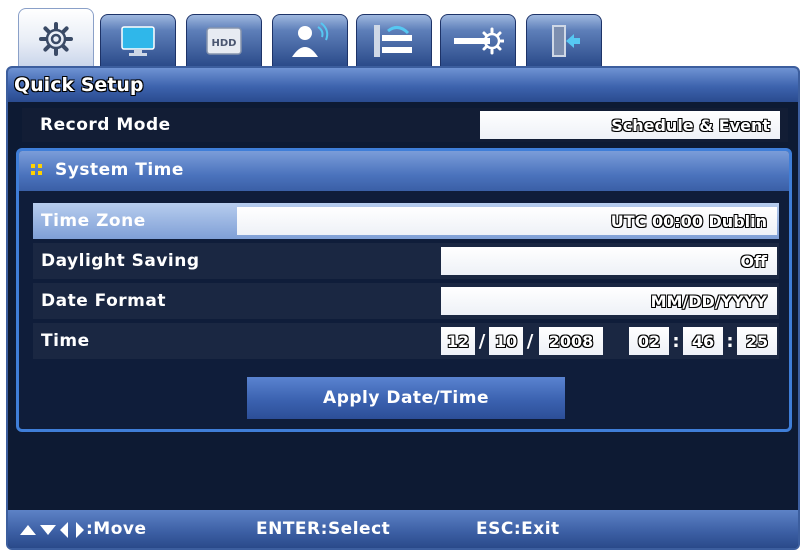  Describe the element at coordinates (649, 341) in the screenshot. I see `hour-field: 02` at that location.